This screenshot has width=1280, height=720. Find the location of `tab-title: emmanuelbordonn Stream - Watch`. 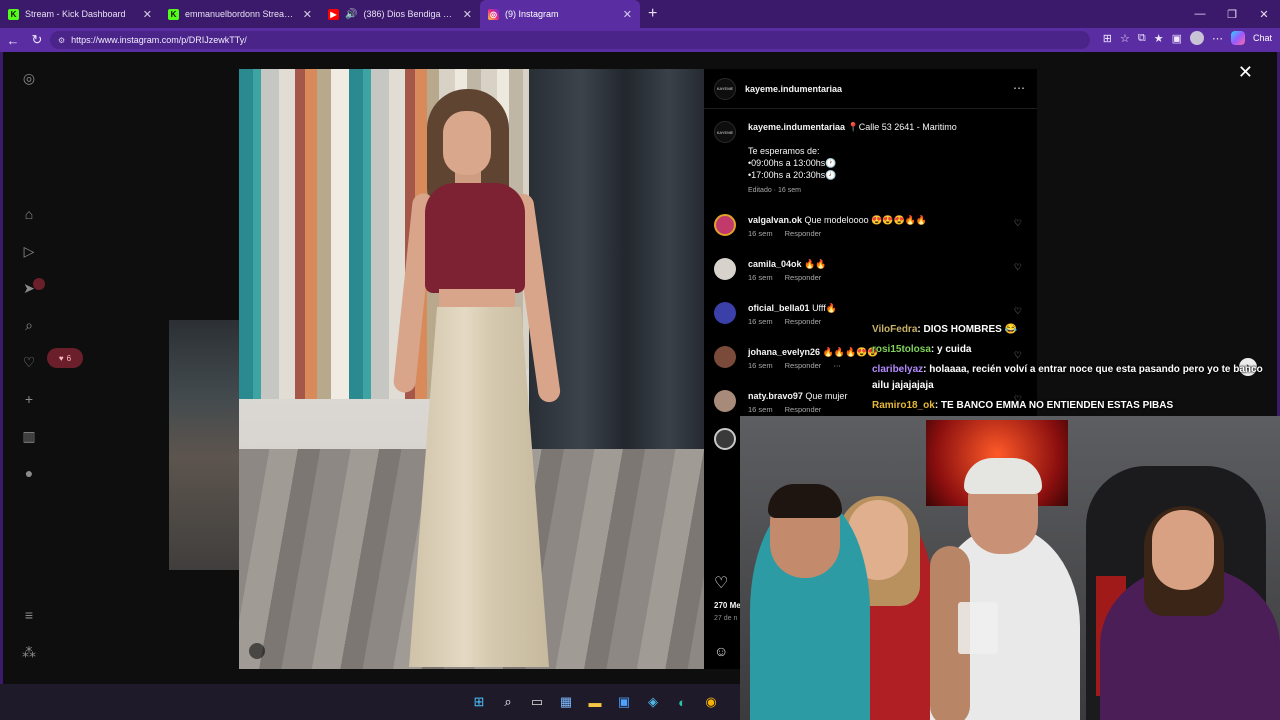

tab-title: emmanuelbordonn Stream - Watch is located at coordinates (241, 14).